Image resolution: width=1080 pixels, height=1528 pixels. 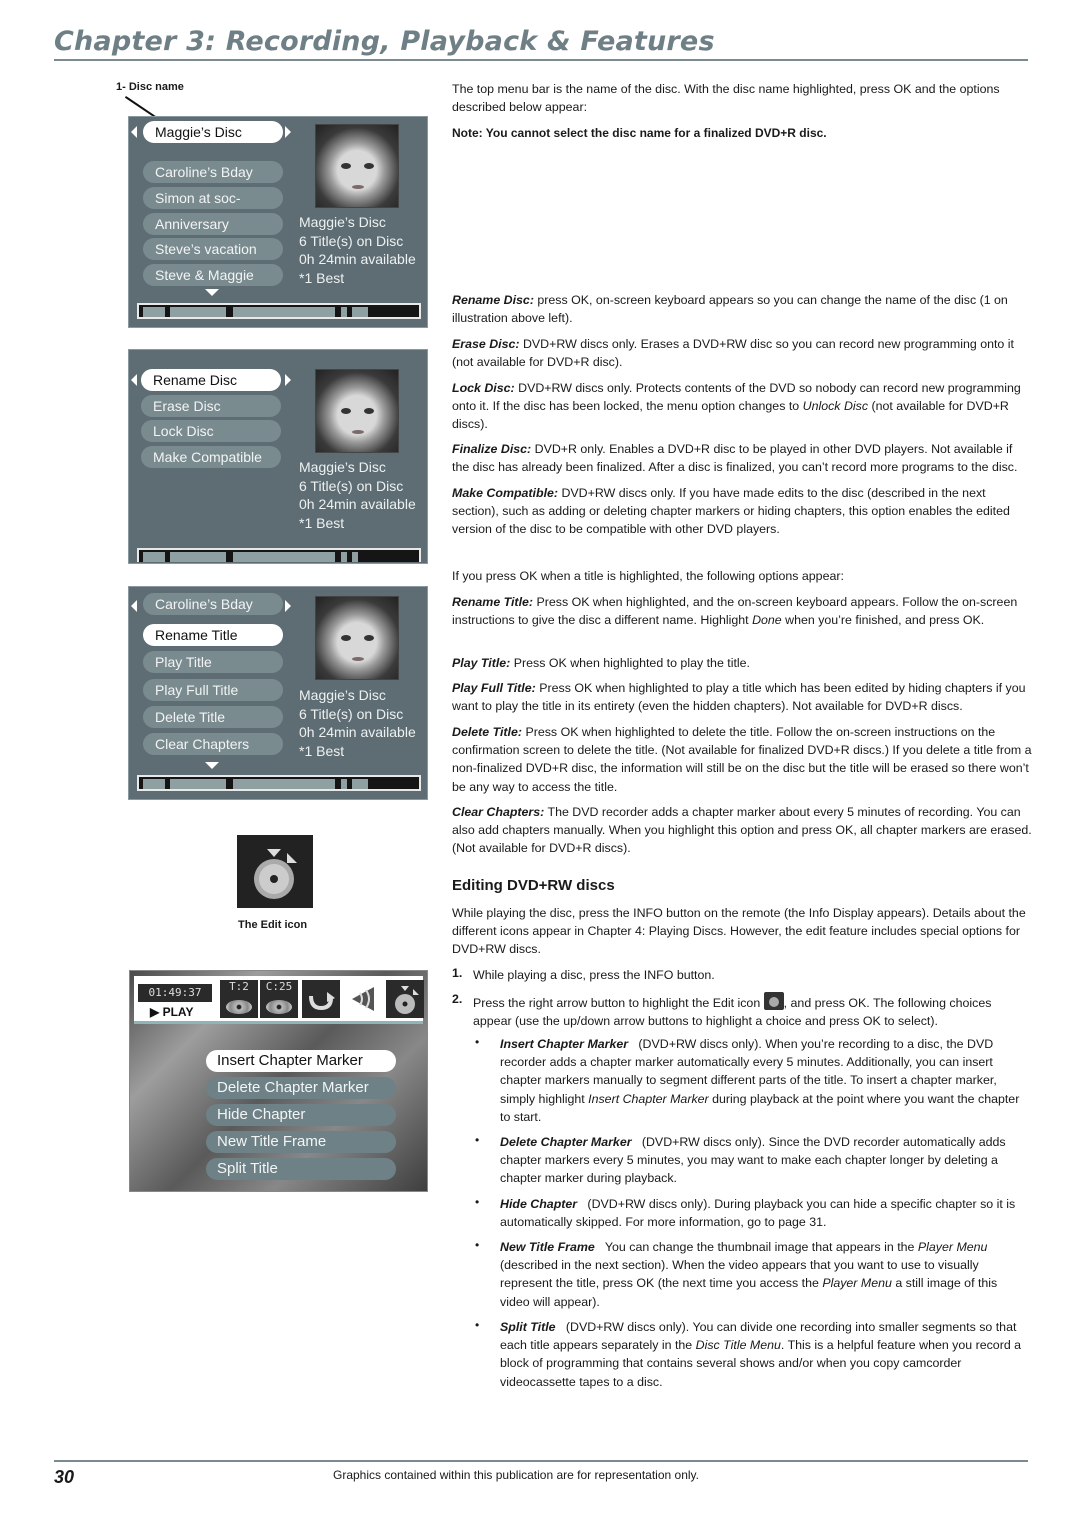 I want to click on title-item: Simon at soc-, so click(x=213, y=198).